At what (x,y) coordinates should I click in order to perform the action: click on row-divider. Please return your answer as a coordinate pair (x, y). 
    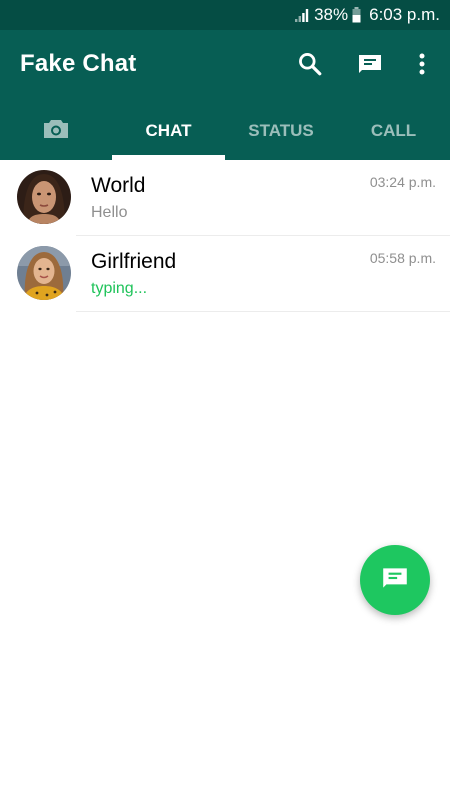
    Looking at the image, I should click on (263, 311).